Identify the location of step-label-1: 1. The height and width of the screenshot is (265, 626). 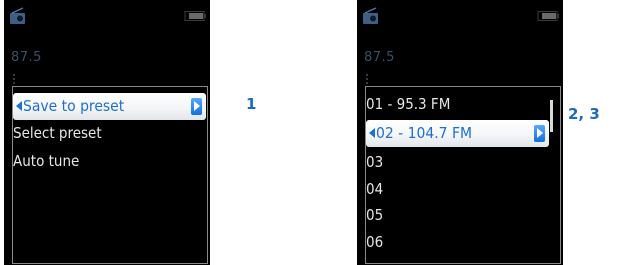
(251, 104).